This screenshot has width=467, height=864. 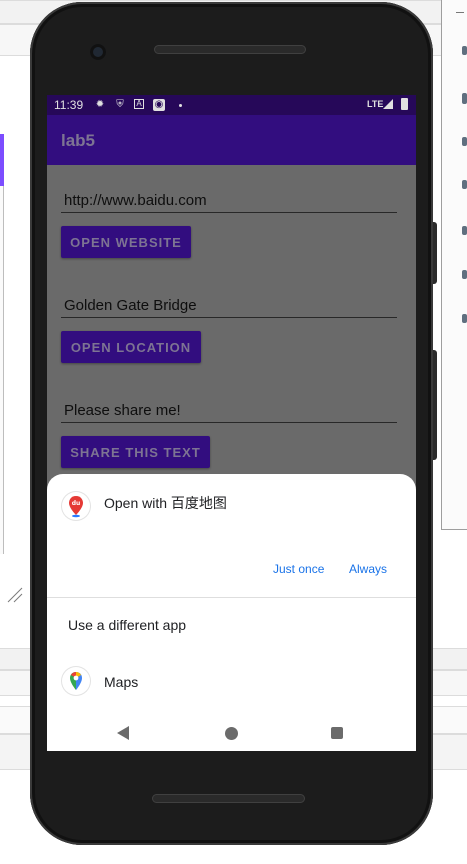 What do you see at coordinates (231, 597) in the screenshot?
I see `sheet-divider` at bounding box center [231, 597].